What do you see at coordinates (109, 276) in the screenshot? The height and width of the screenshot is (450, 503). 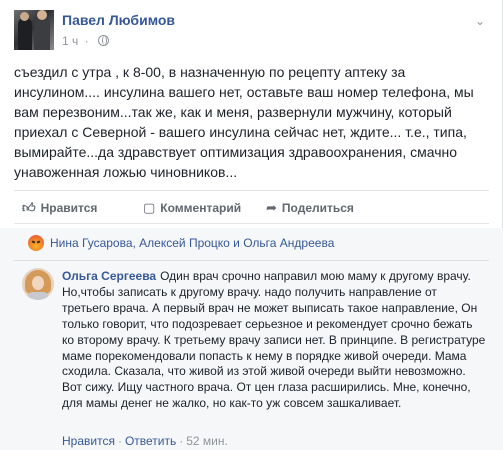 I see `comment-author-name: Ольга Сергеева` at bounding box center [109, 276].